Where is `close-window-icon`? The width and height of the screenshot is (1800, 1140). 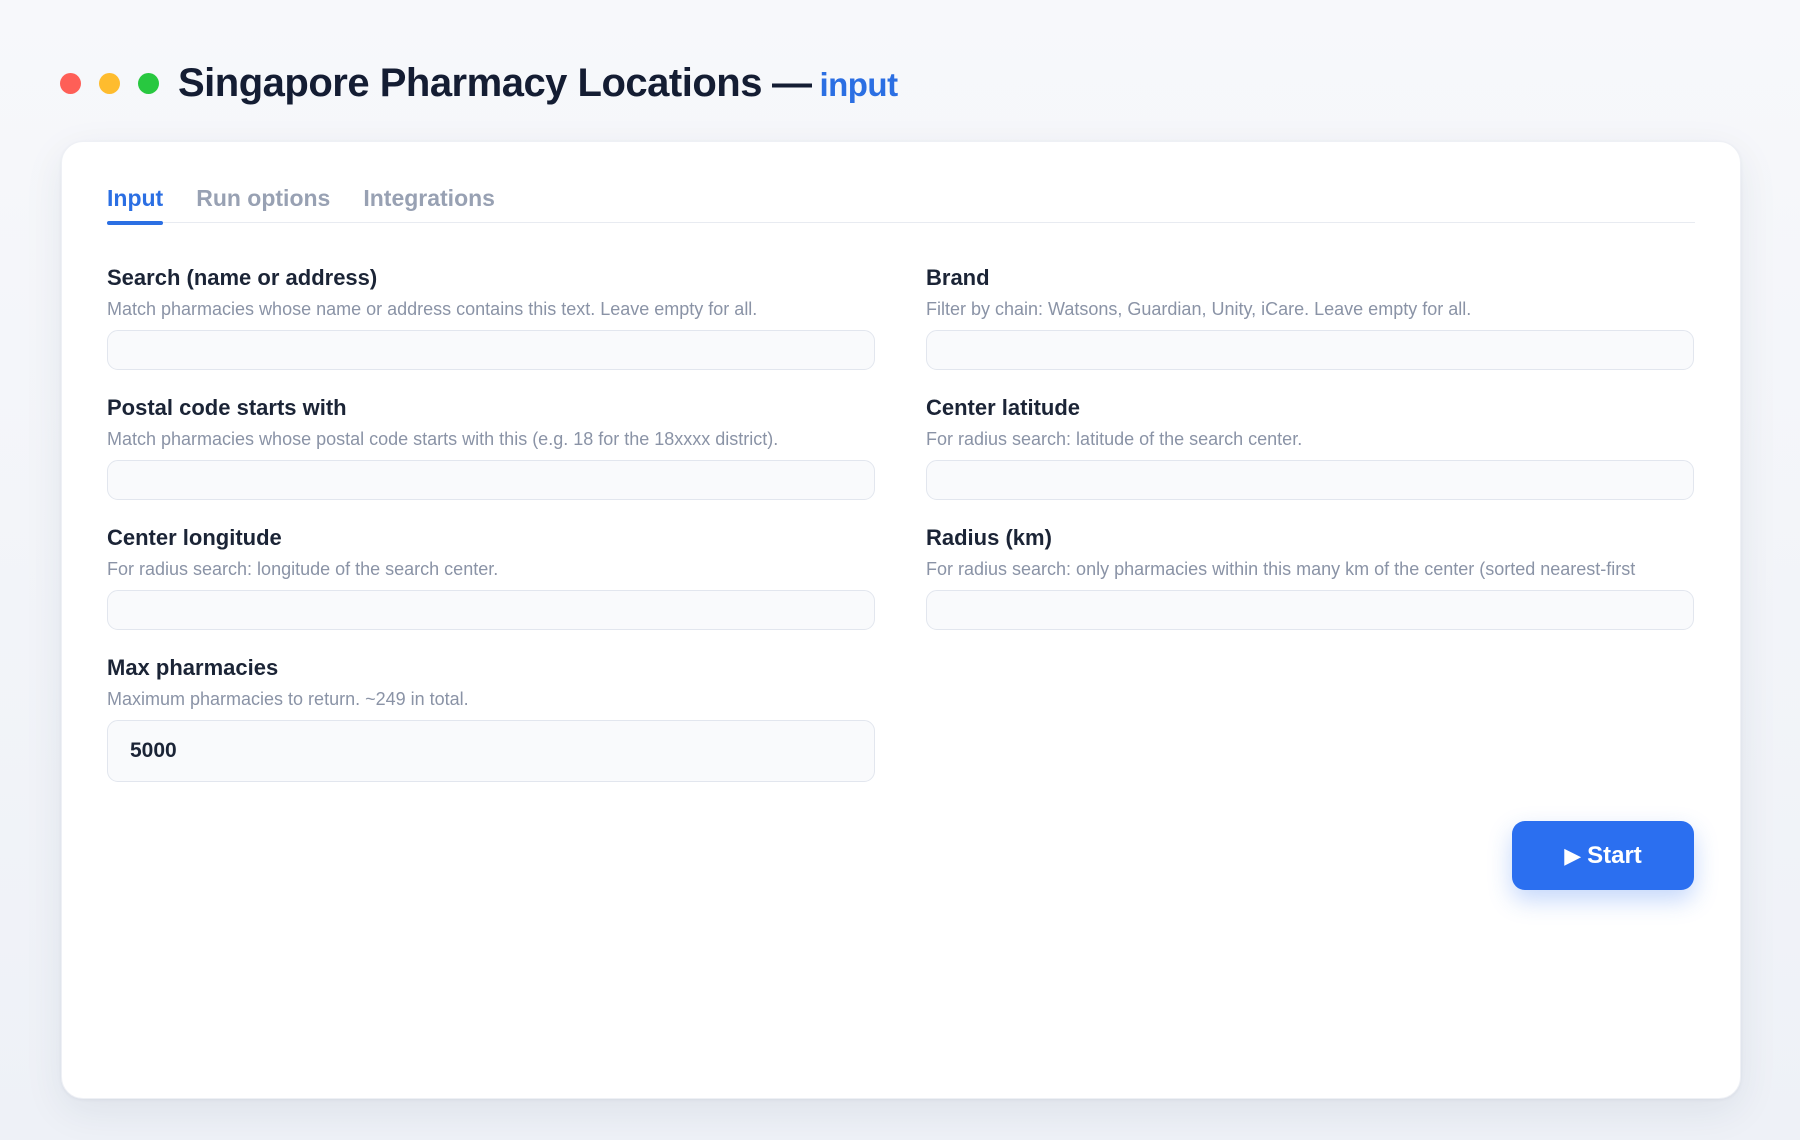 close-window-icon is located at coordinates (70, 83).